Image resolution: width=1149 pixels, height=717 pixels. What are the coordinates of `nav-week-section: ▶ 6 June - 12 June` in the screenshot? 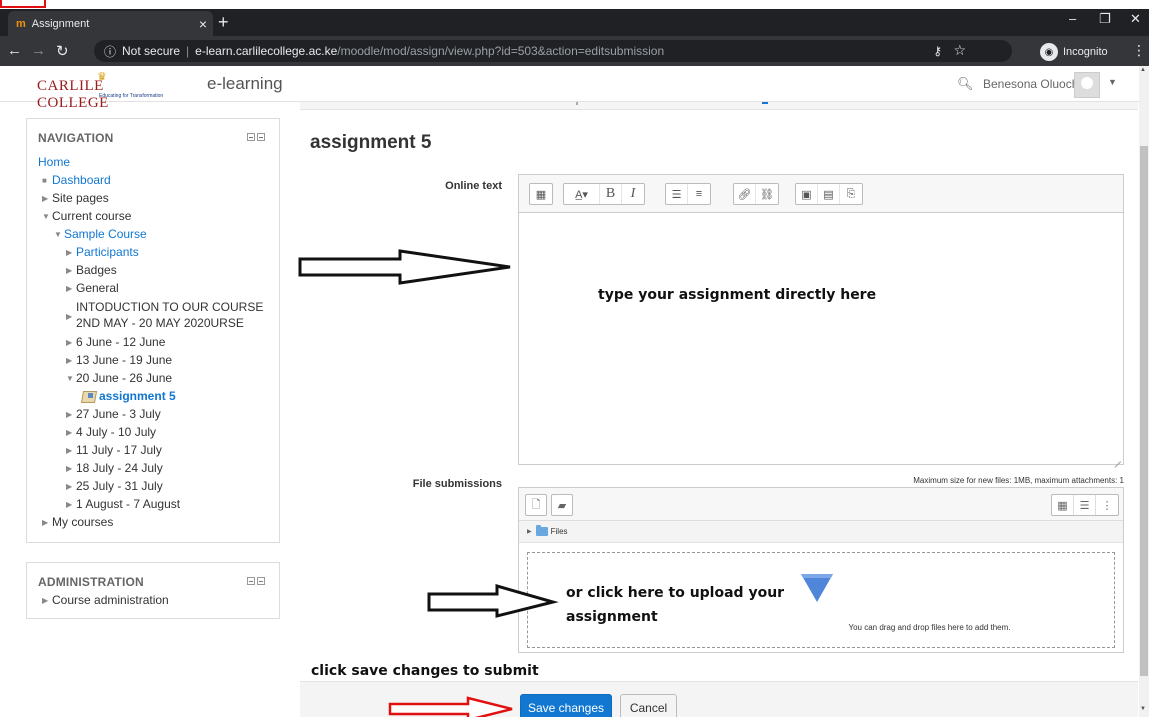 It's located at (158, 344).